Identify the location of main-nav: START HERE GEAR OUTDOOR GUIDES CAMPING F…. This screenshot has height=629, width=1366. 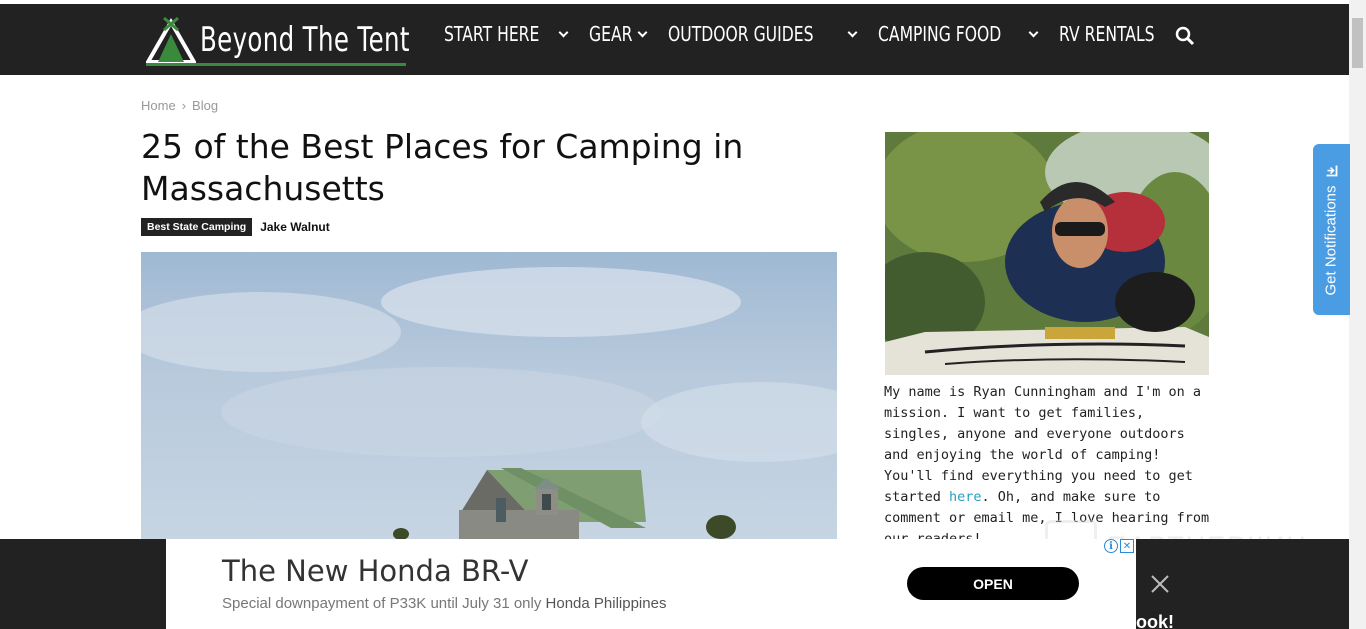
(823, 34).